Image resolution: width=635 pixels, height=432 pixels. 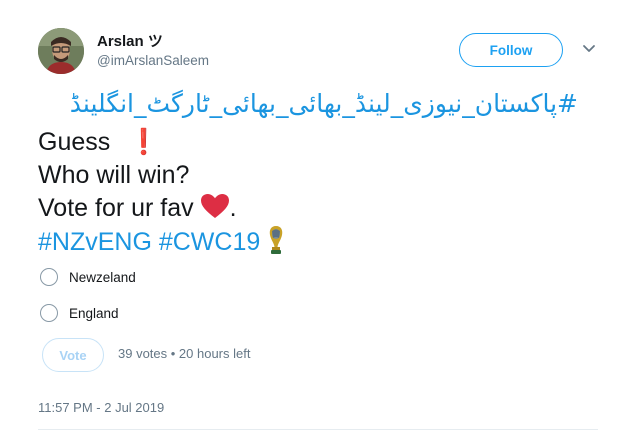 I want to click on hashtags-link: #NZvENG #CWC19, so click(x=149, y=242).